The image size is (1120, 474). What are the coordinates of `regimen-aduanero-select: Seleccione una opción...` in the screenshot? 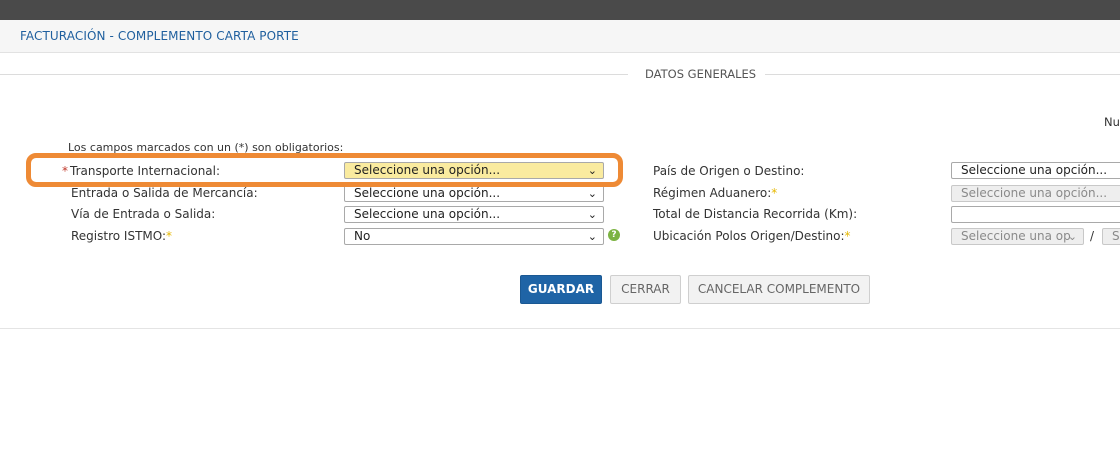 It's located at (1035, 193).